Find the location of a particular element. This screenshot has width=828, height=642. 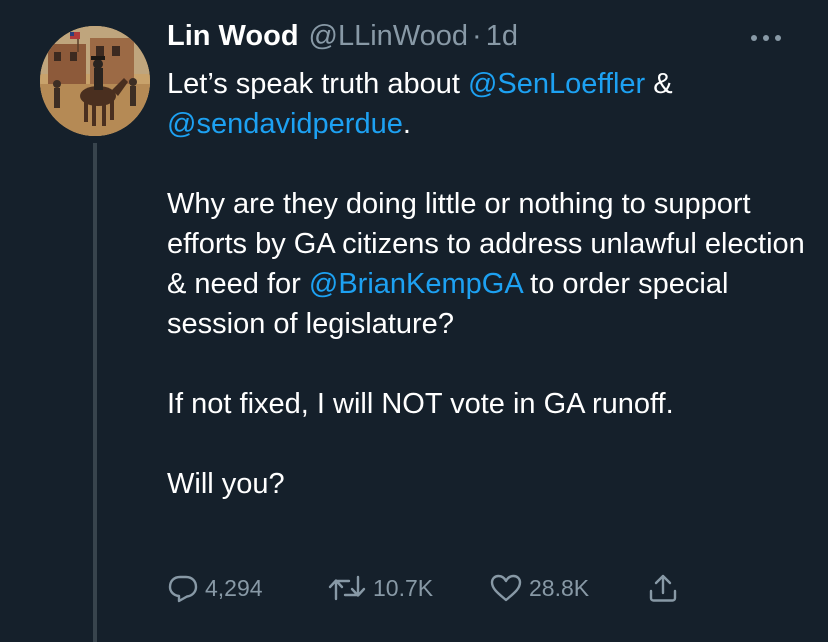

tweet-header: Lin Wood @LLinWood · 1d is located at coordinates (342, 40).